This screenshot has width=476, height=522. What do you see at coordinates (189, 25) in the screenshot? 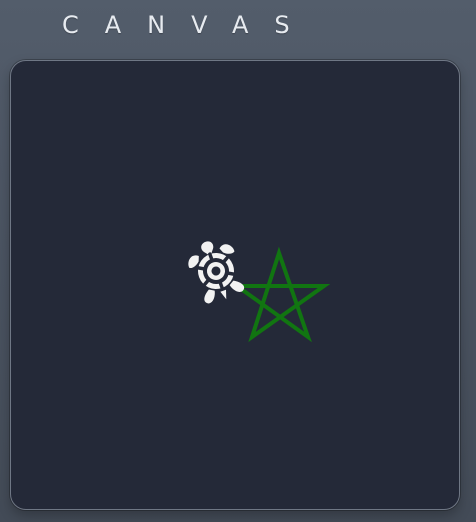
I see `page-title: CANVAS` at bounding box center [189, 25].